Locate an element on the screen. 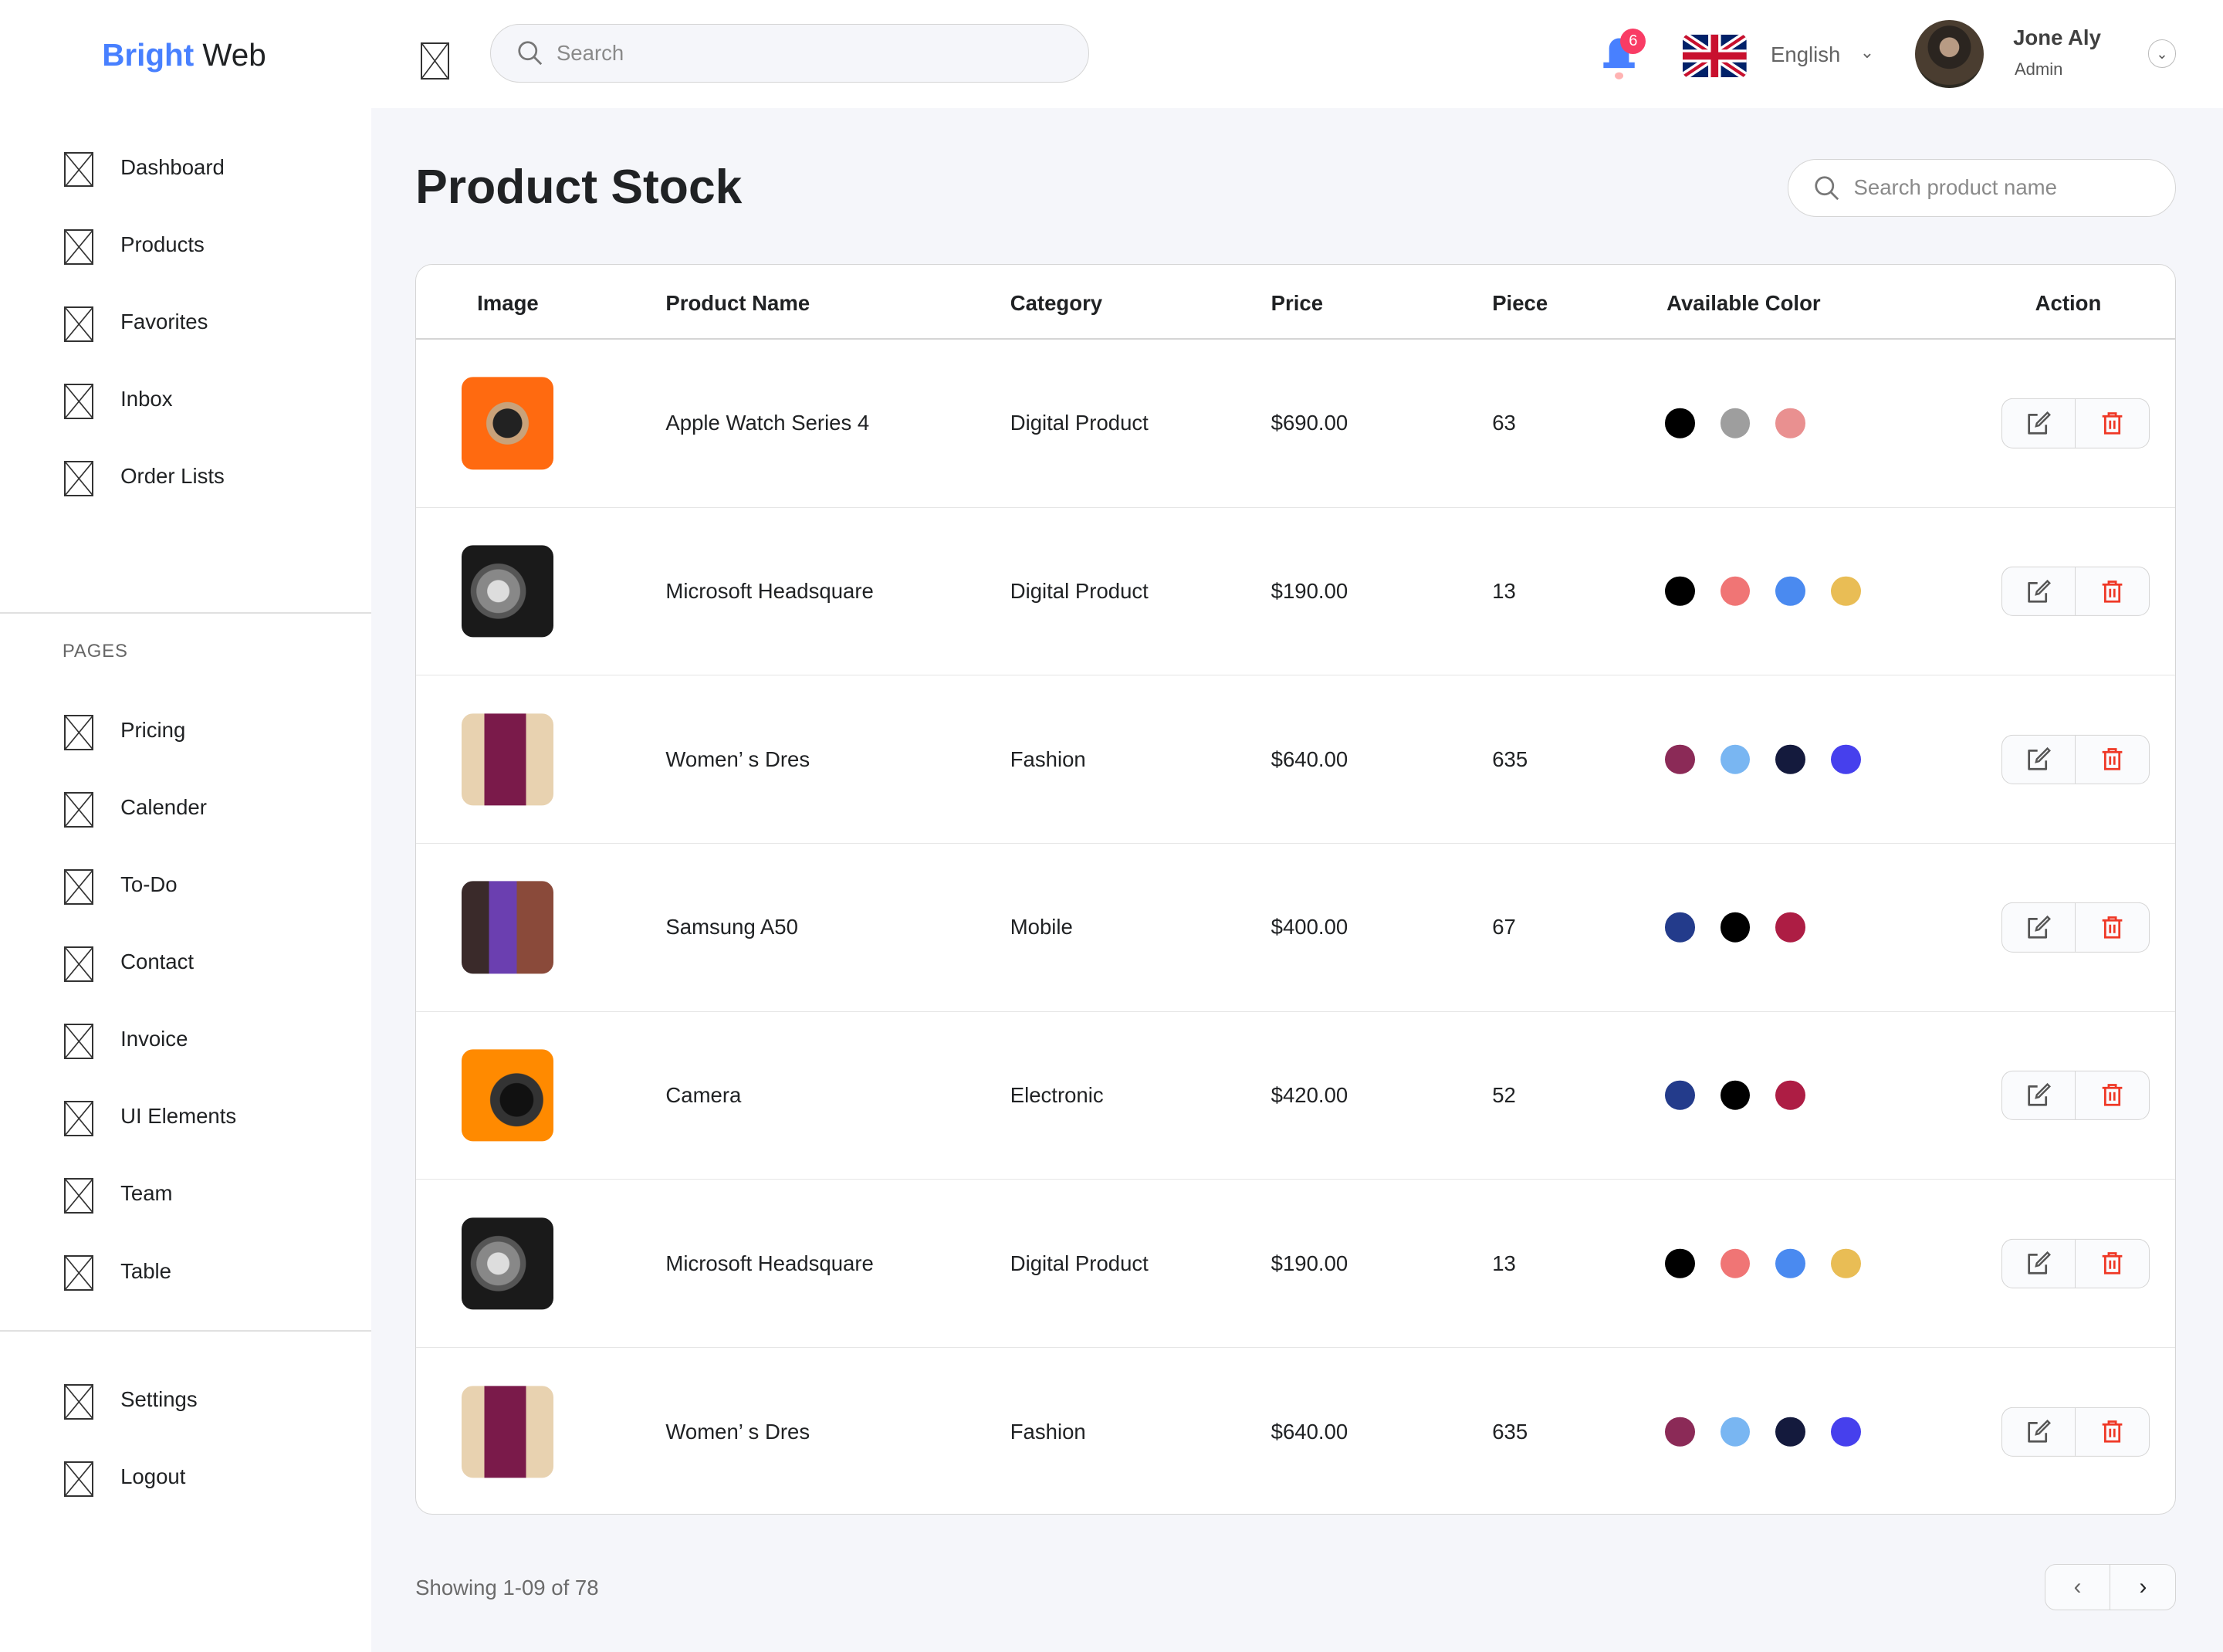 This screenshot has width=2223, height=1652. avatar is located at coordinates (1949, 53).